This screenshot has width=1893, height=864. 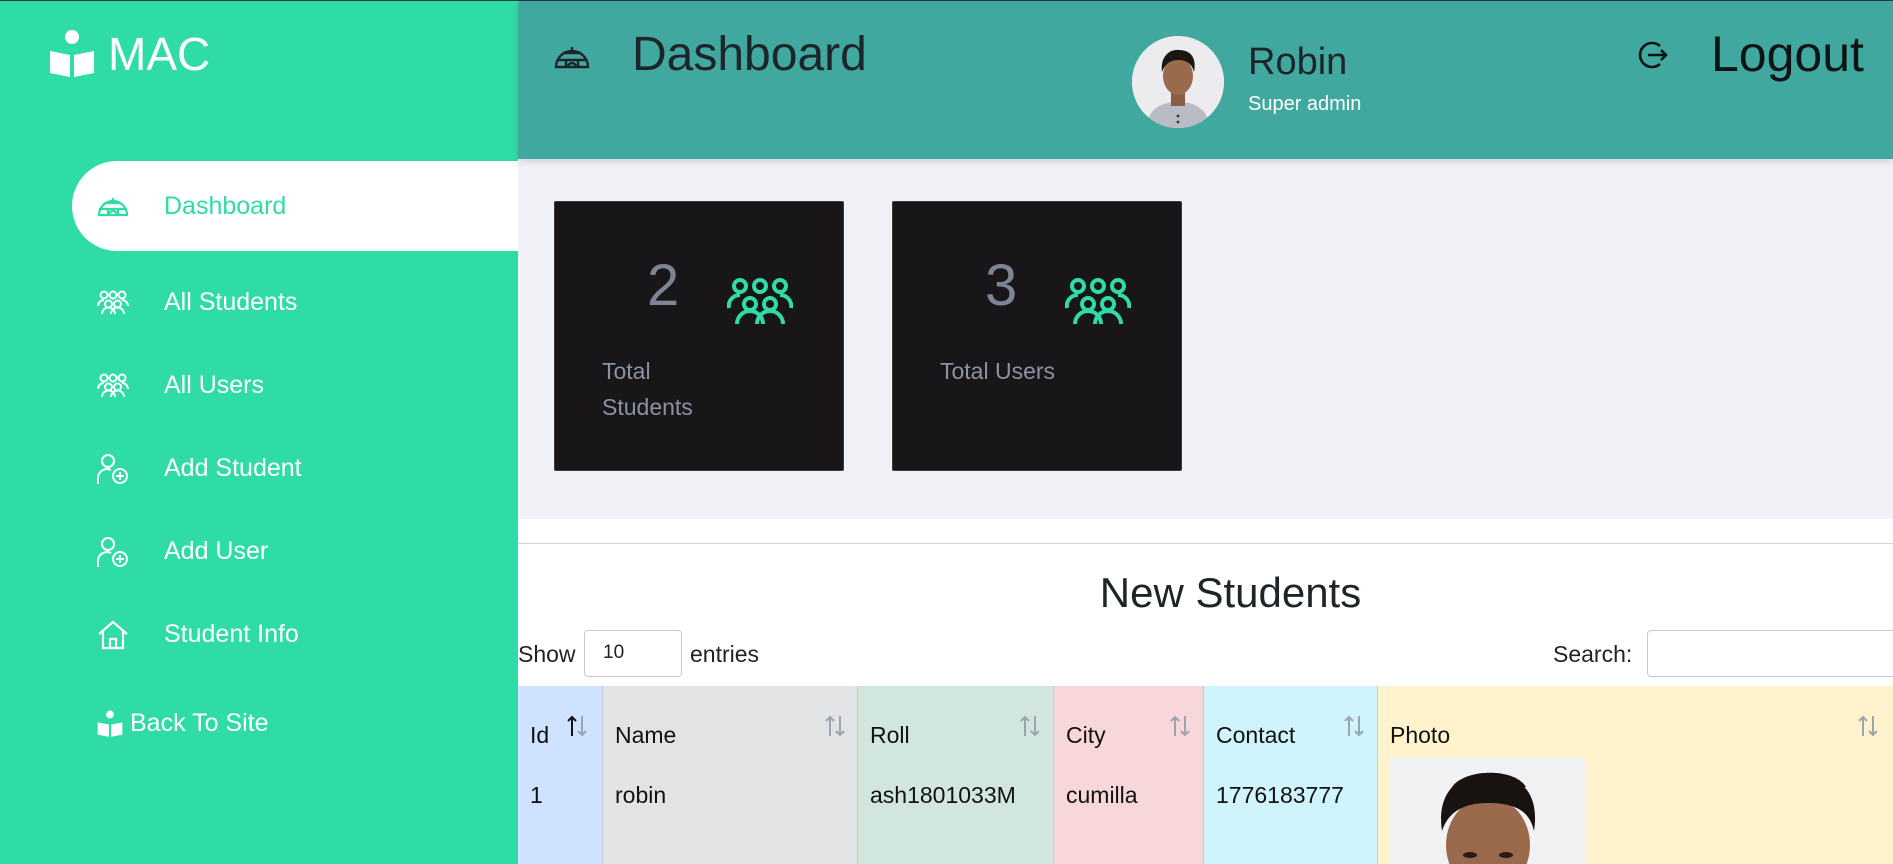 I want to click on sidebar-item-student-info: Student Info, so click(x=295, y=634).